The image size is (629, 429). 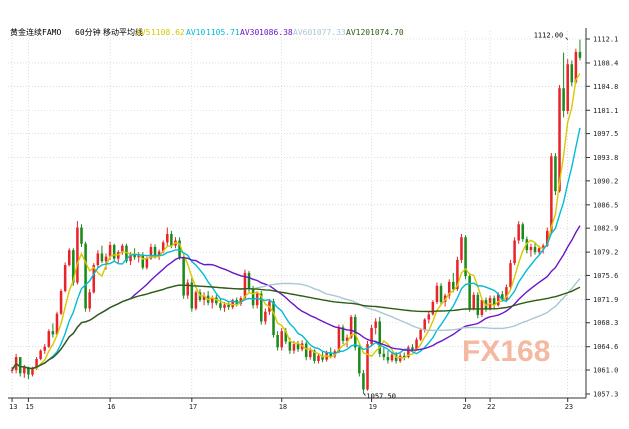 I want to click on period-label: 60分钟, so click(x=88, y=32).